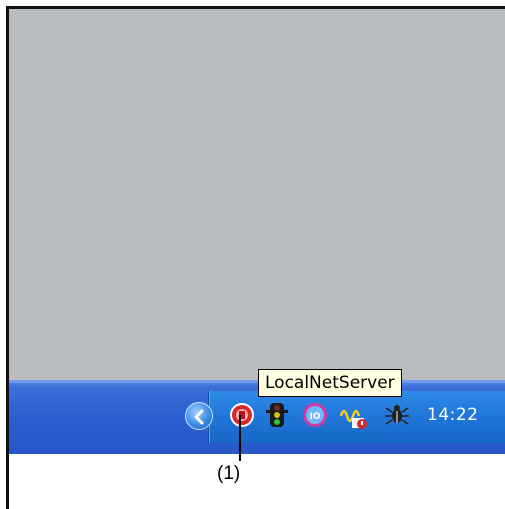 The image size is (505, 509). What do you see at coordinates (257, 381) in the screenshot?
I see `taskbar-top-edge` at bounding box center [257, 381].